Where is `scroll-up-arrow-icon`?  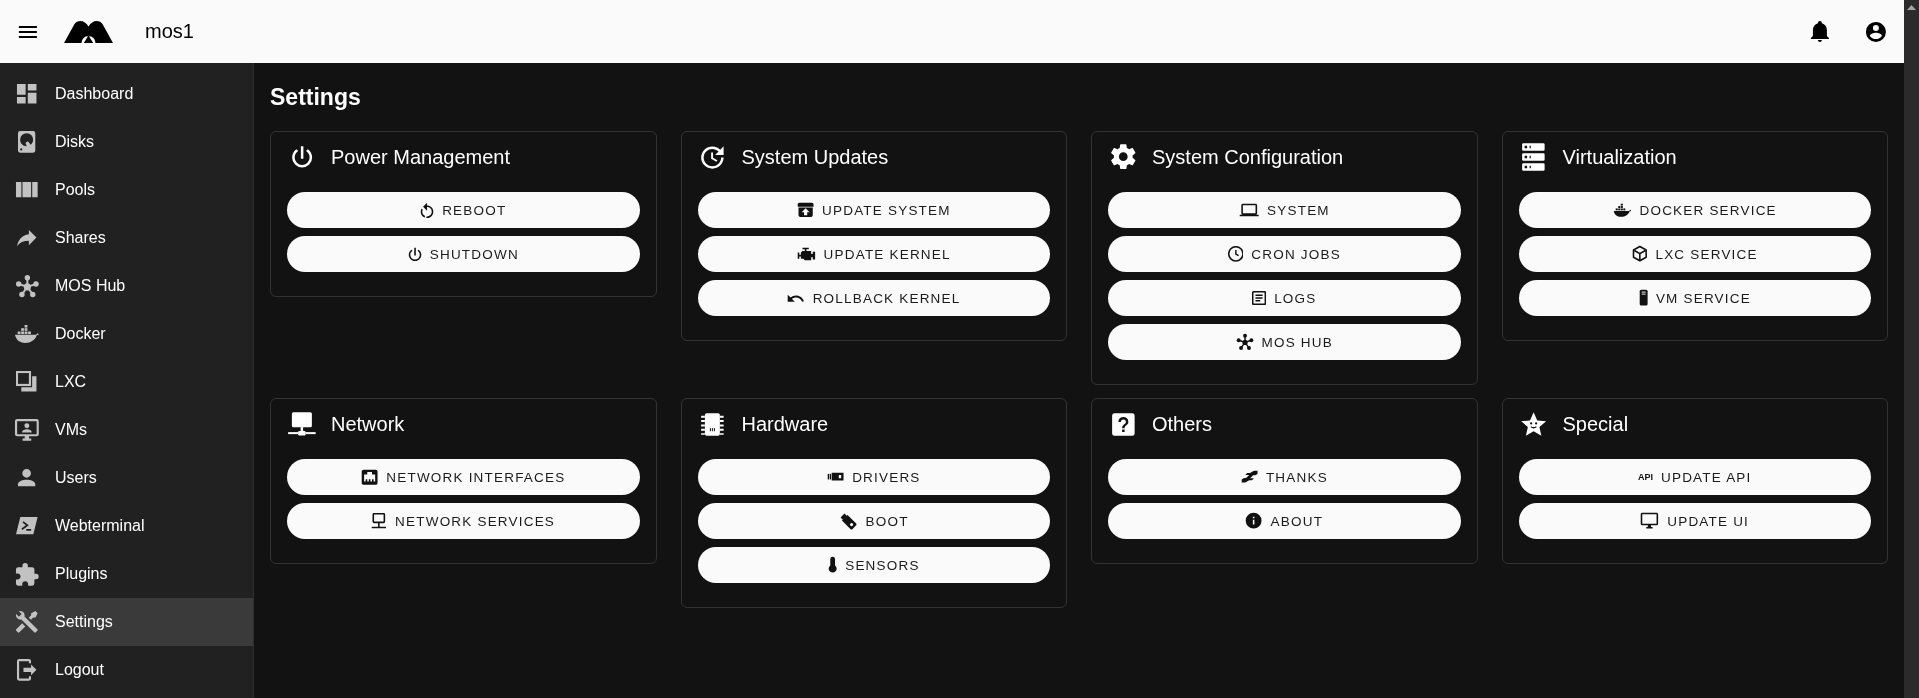
scroll-up-arrow-icon is located at coordinates (1911, 7).